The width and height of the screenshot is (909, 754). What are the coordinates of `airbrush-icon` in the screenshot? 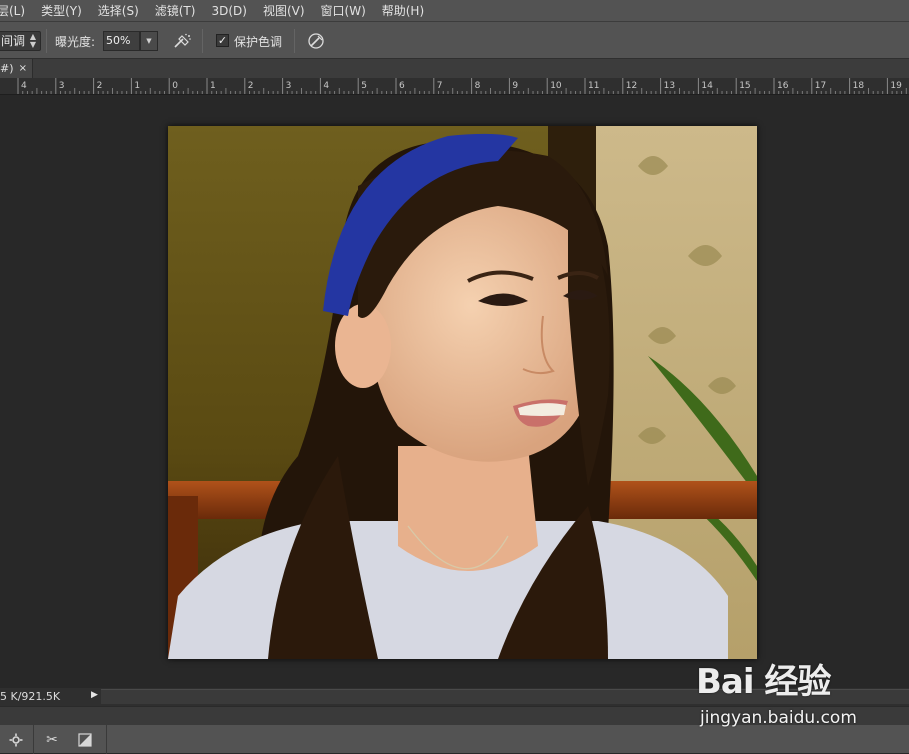 It's located at (182, 41).